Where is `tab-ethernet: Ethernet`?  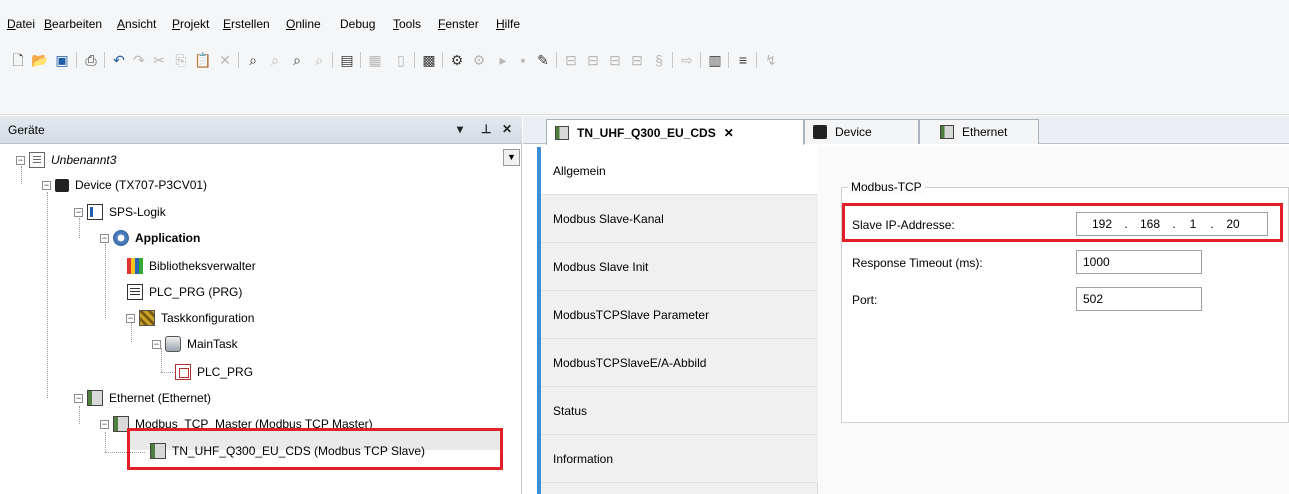
tab-ethernet: Ethernet is located at coordinates (979, 131).